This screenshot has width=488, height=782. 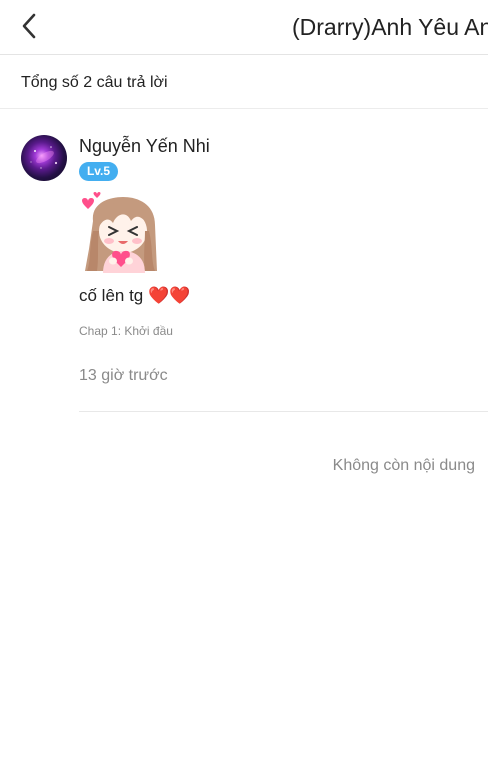 I want to click on page-title: (Drarry)Anh Yêu Anh, so click(x=390, y=27).